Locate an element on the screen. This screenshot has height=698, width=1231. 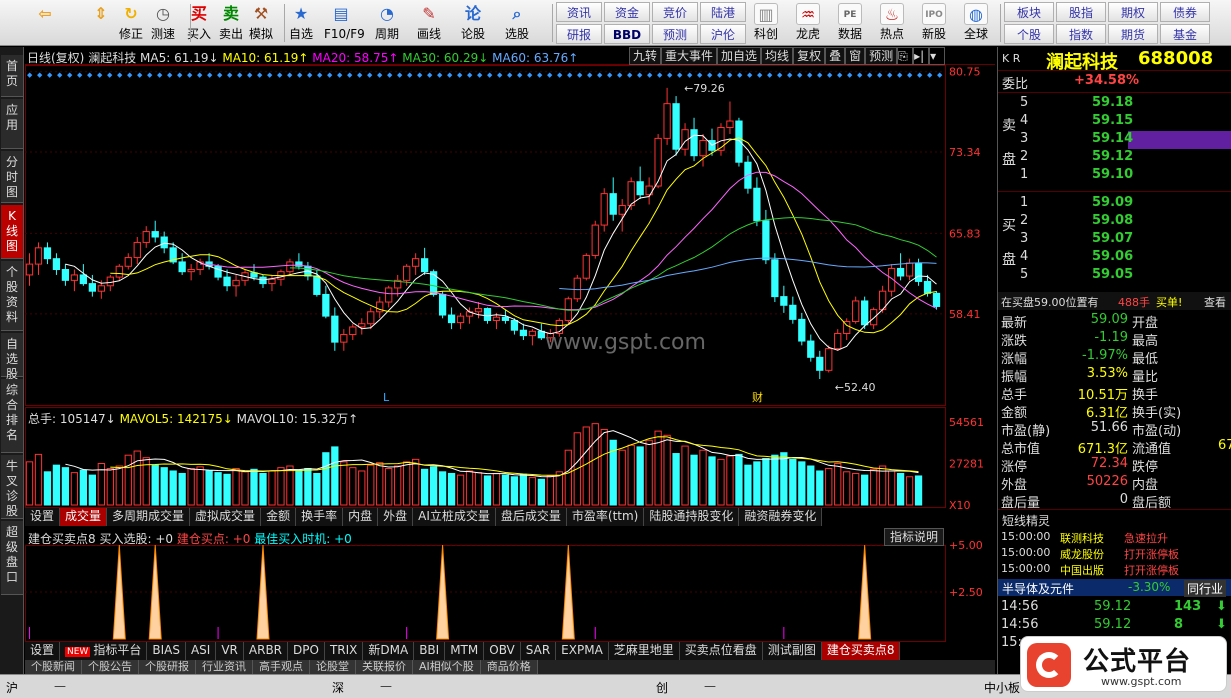
toolbar-grid2-button: 债券 is located at coordinates (1185, 12).